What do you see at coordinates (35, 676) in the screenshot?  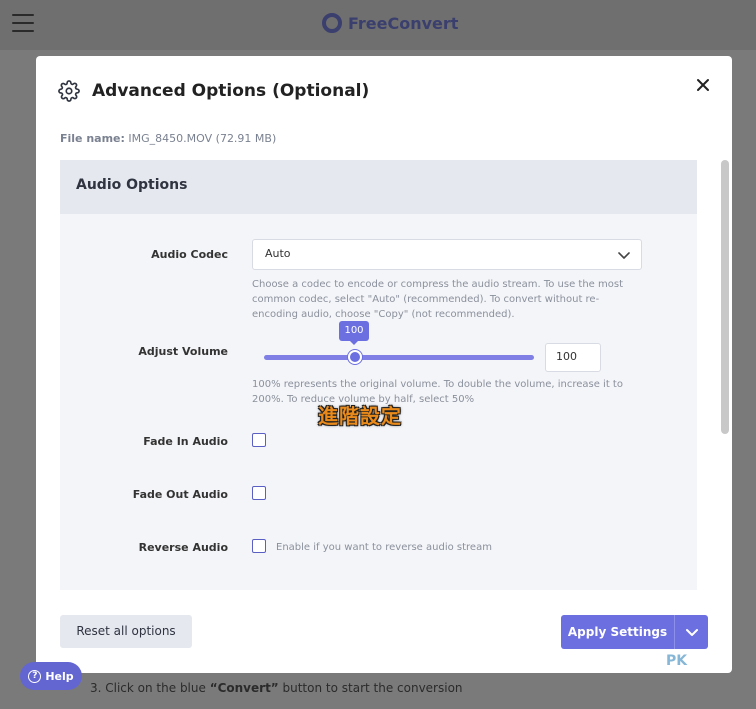 I see `help-icon: ?` at bounding box center [35, 676].